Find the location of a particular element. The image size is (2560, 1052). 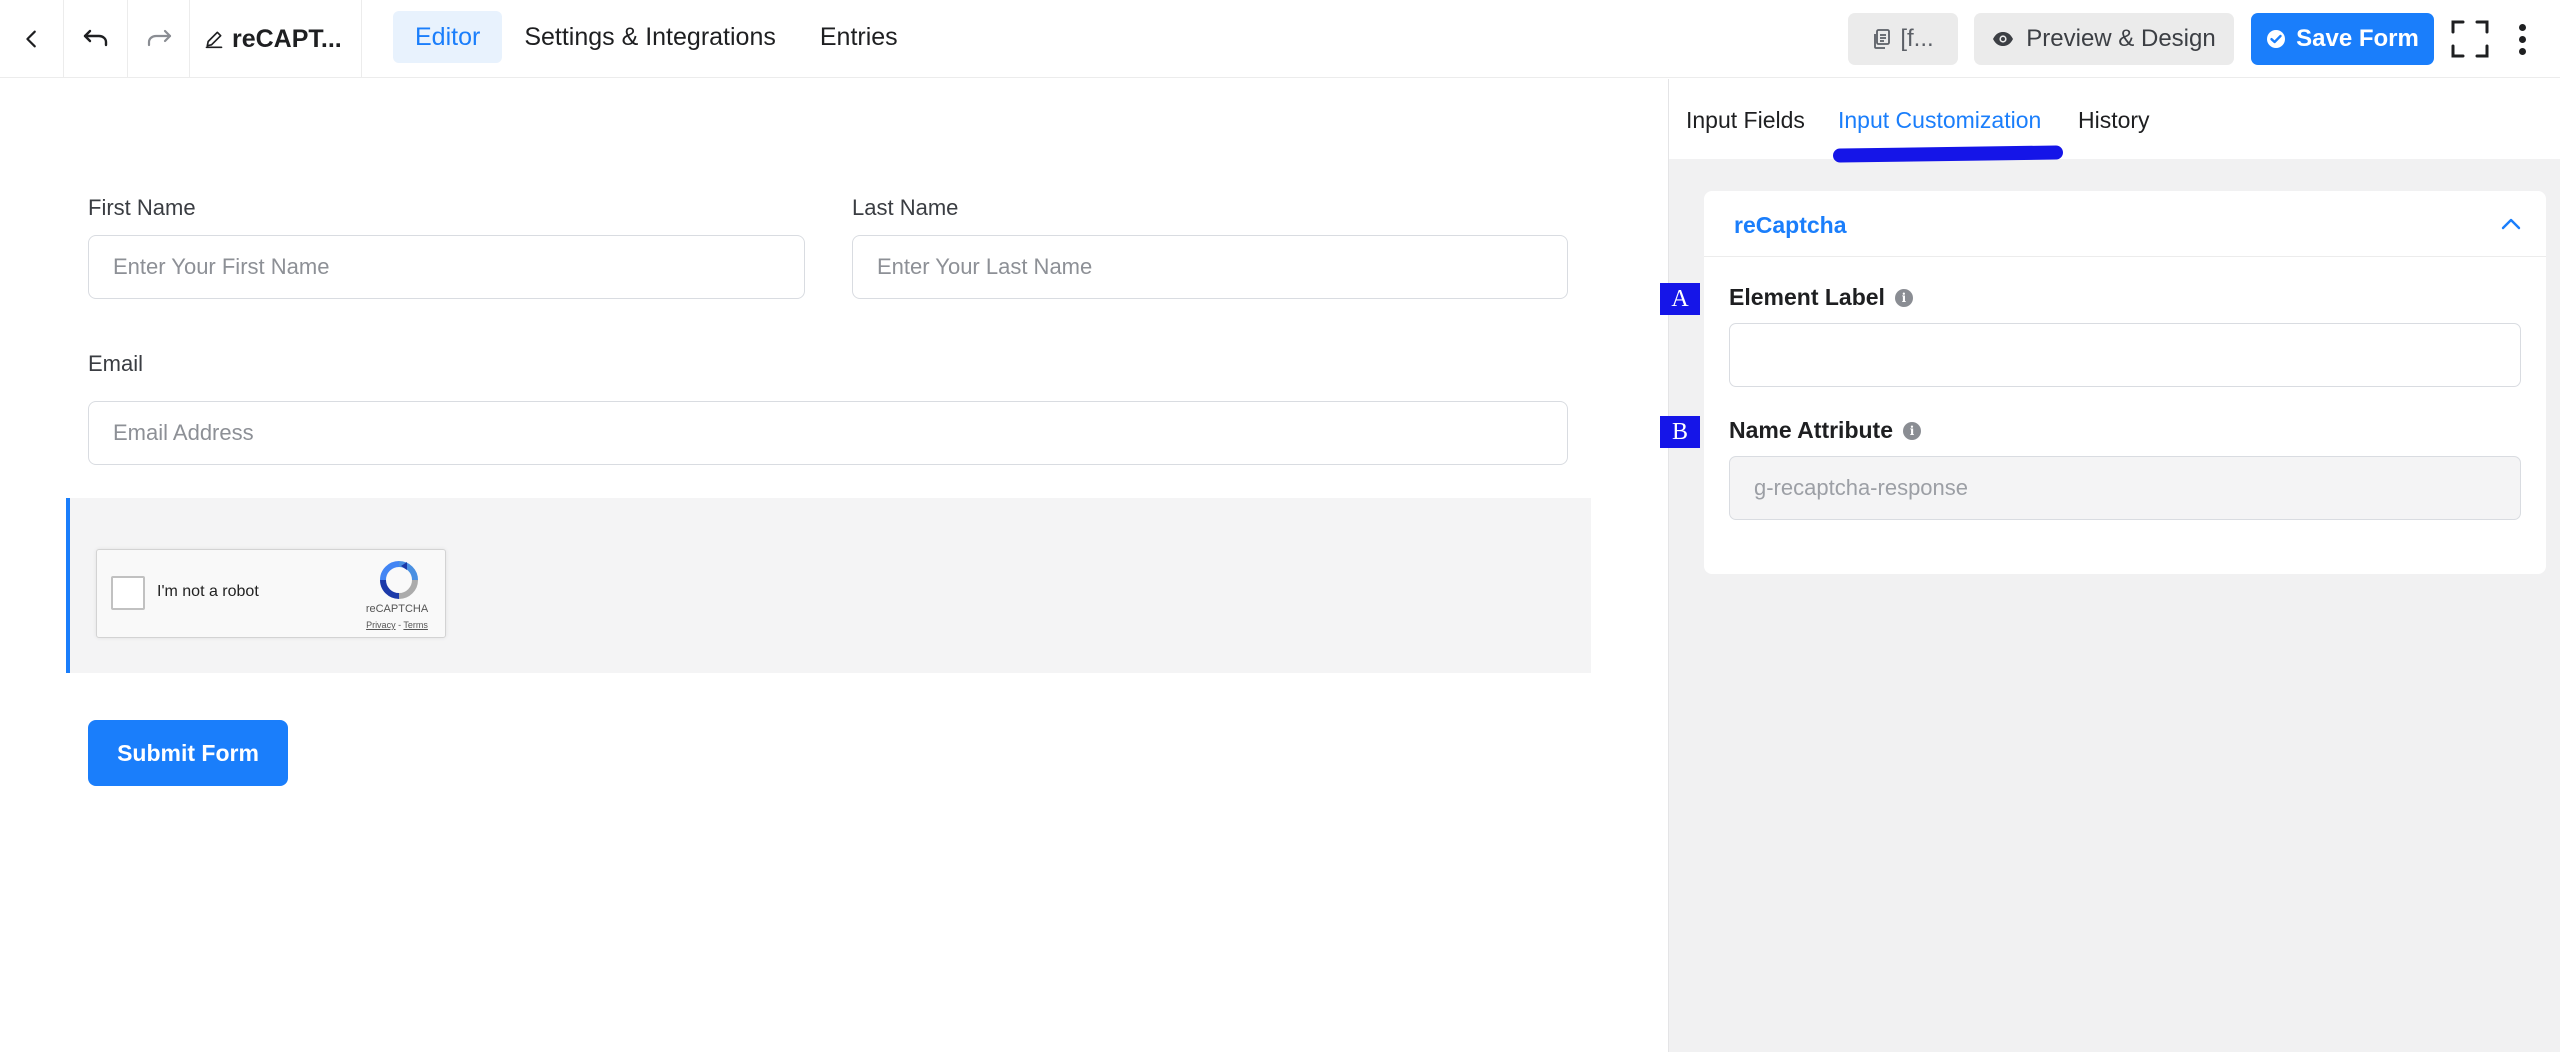

submit-form-button: Submit Form is located at coordinates (188, 753).